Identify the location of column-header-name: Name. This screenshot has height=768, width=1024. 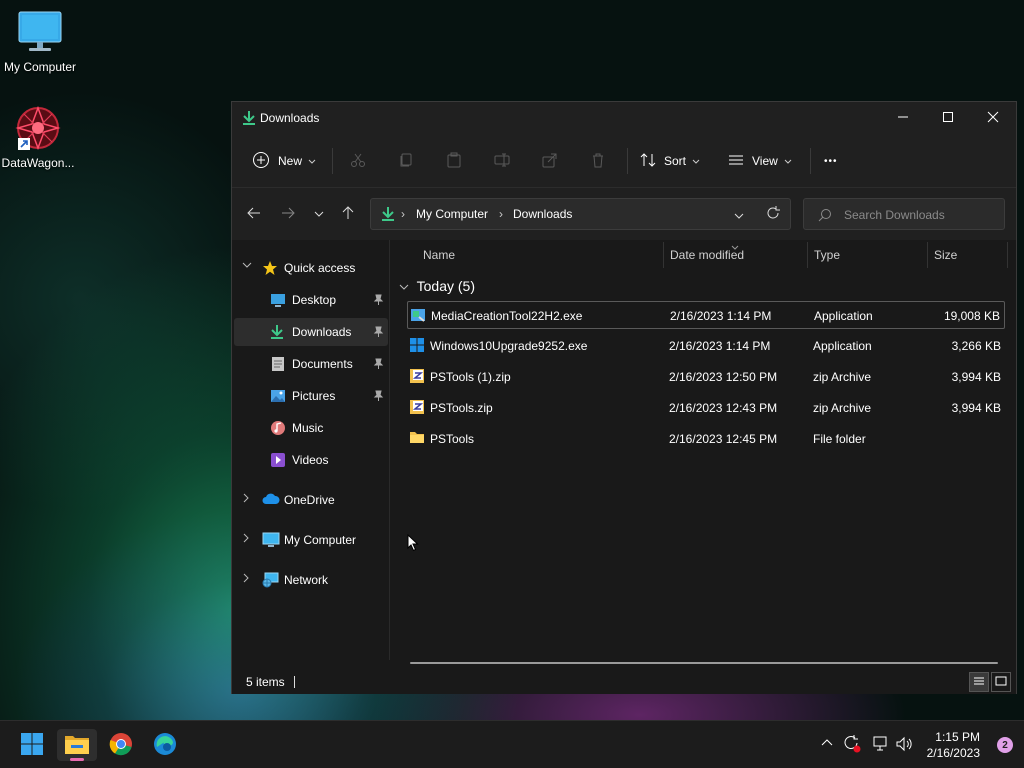
(439, 255).